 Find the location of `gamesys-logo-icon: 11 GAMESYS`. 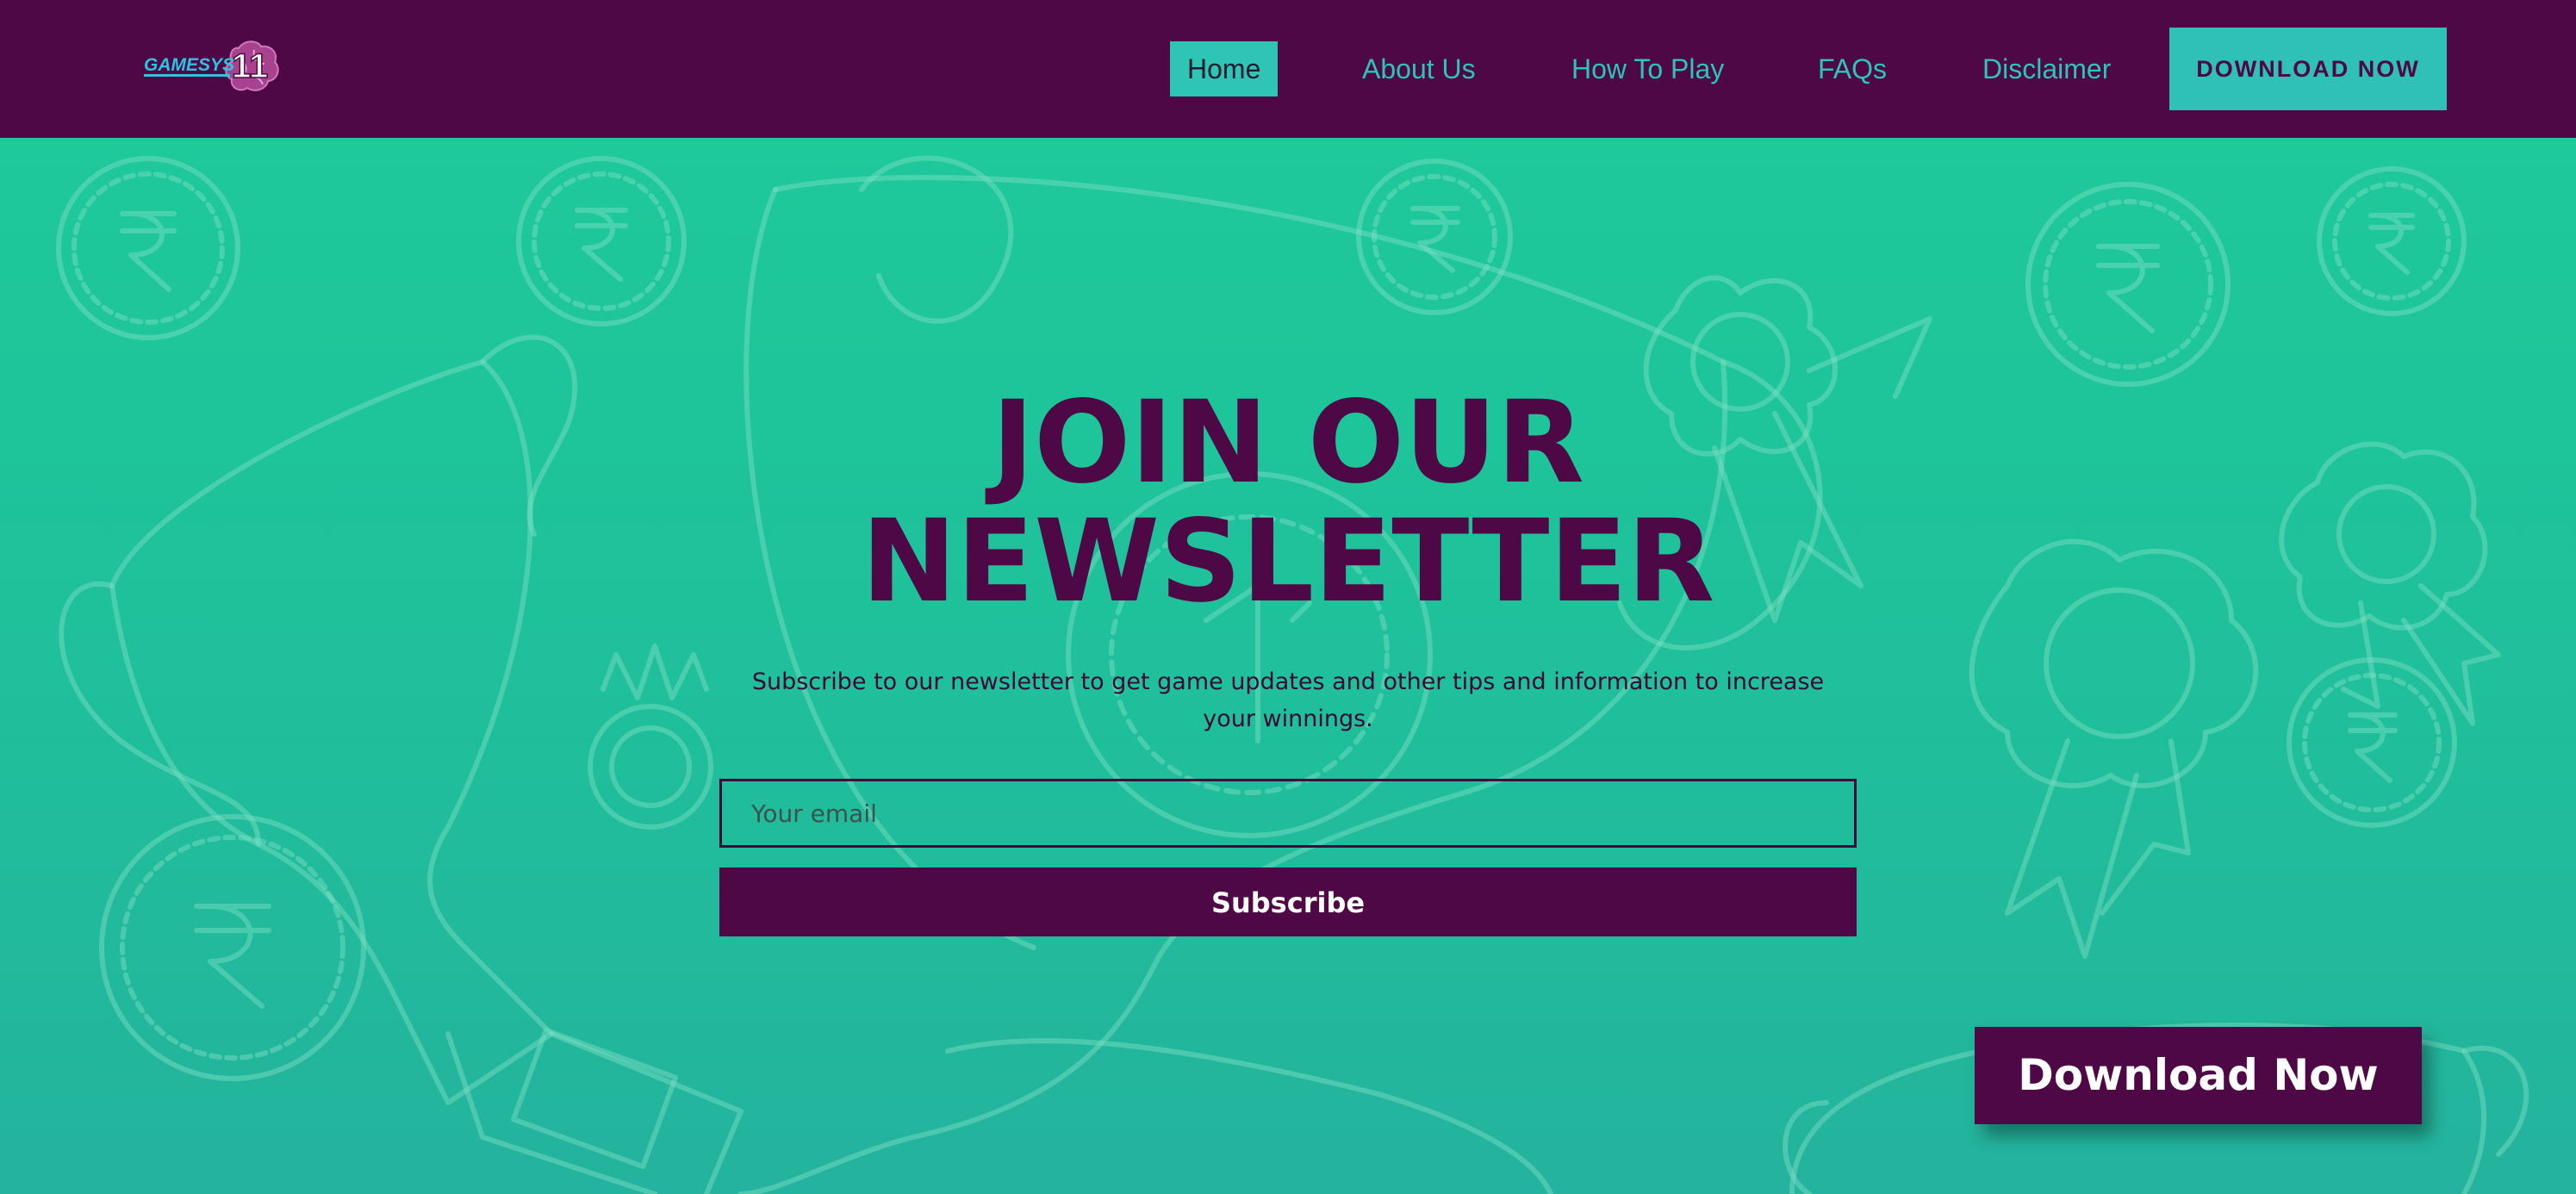

gamesys-logo-icon: 11 GAMESYS is located at coordinates (212, 65).